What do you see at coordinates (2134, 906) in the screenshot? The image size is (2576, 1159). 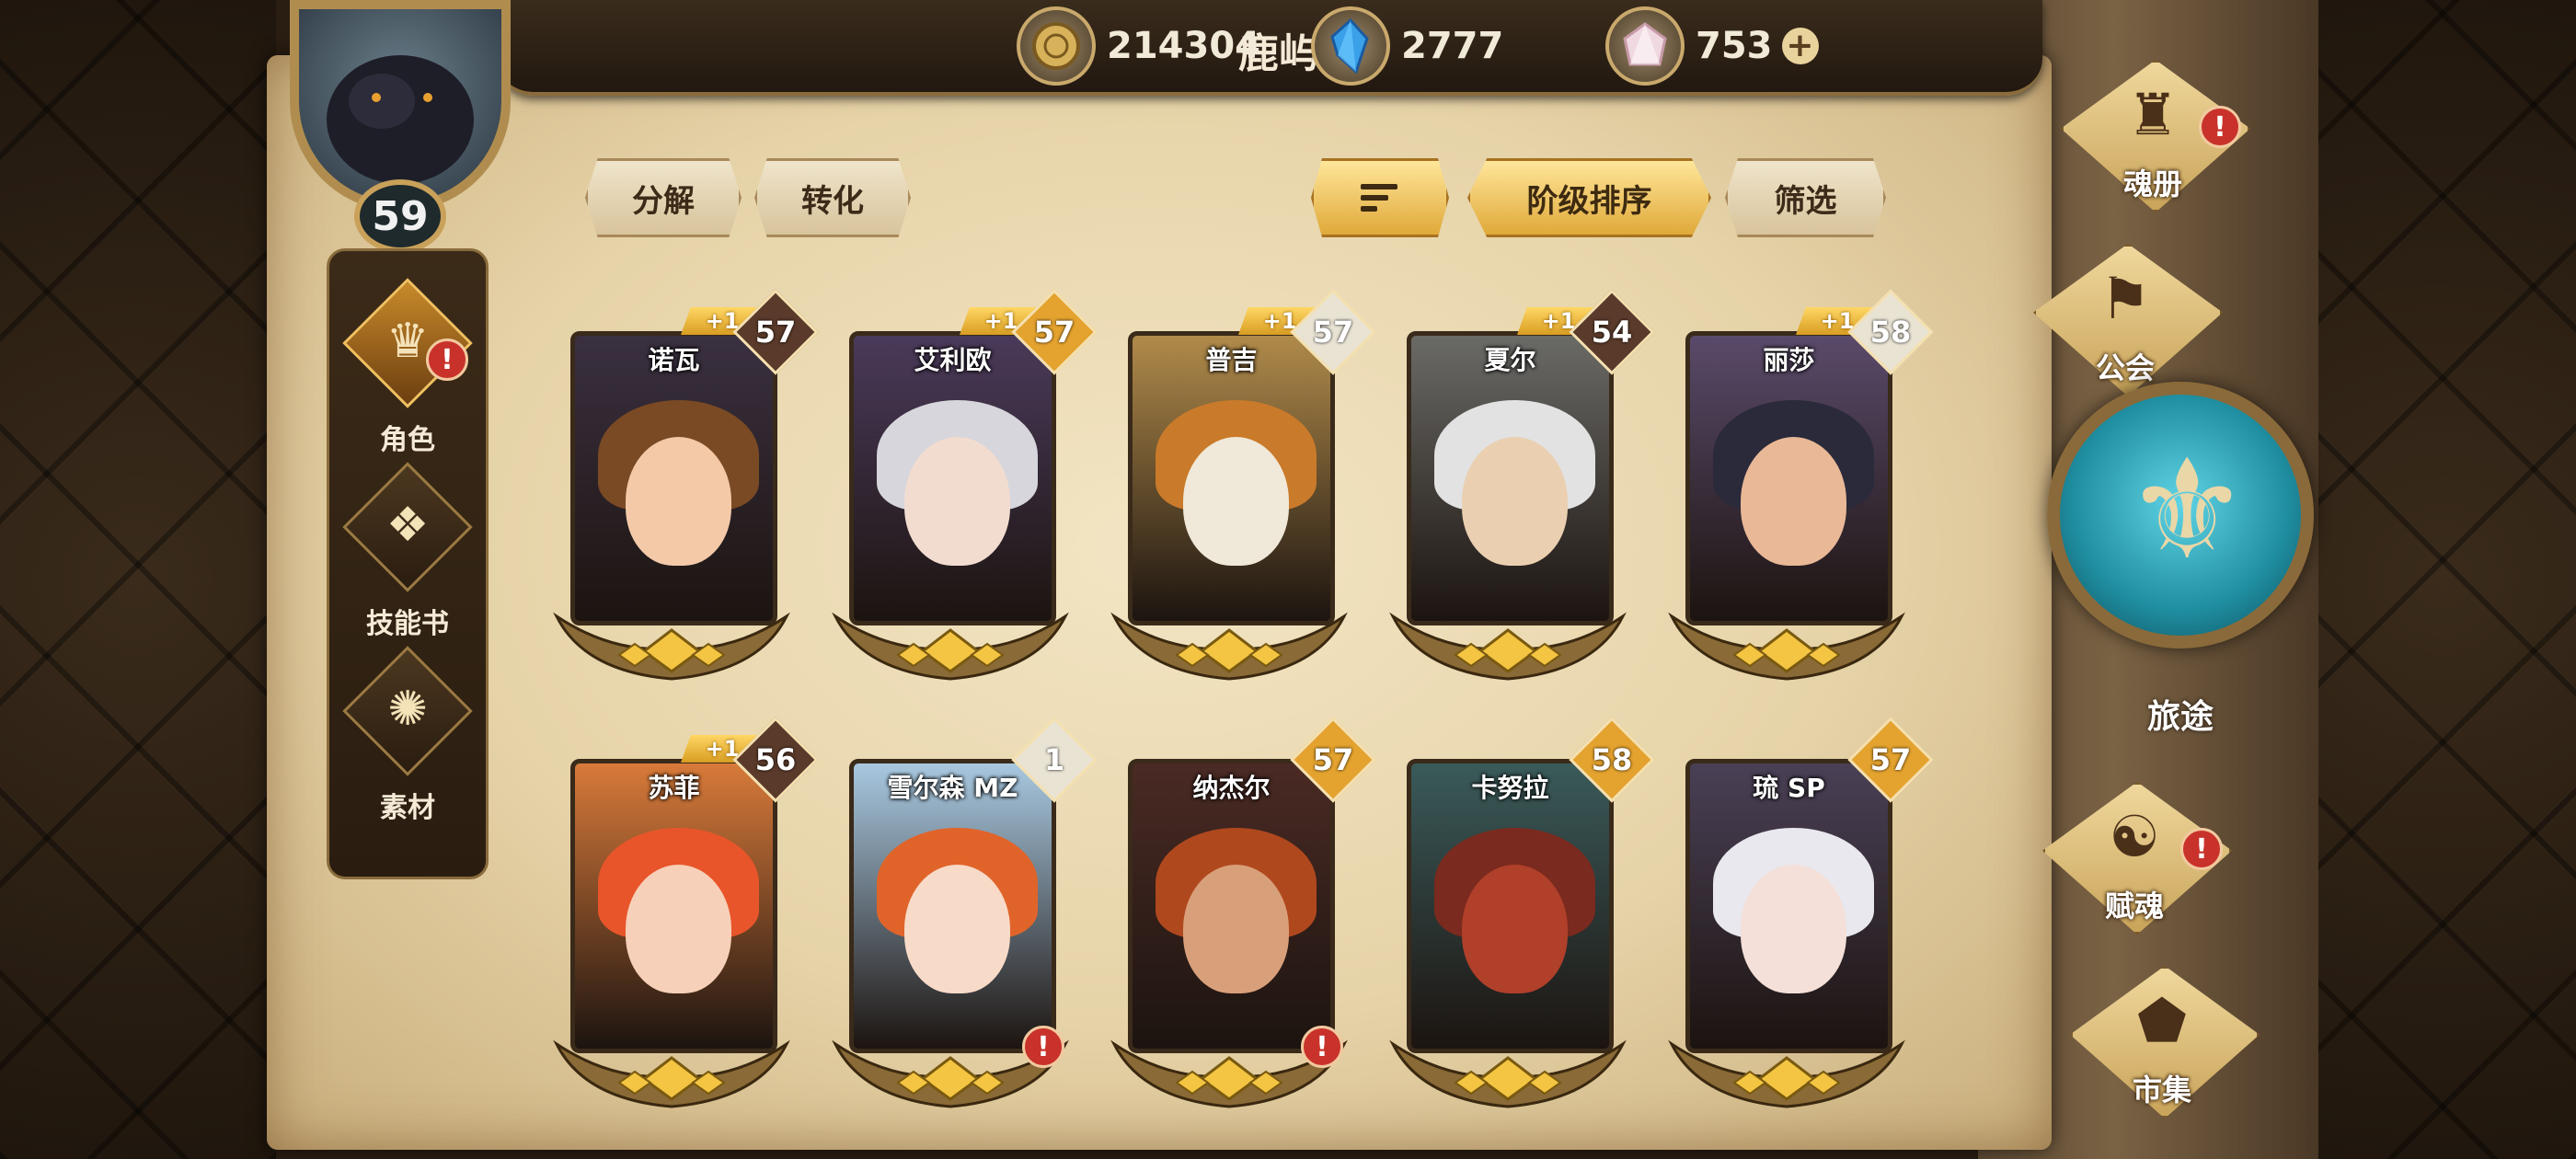 I see `nav-label: 赋魂` at bounding box center [2134, 906].